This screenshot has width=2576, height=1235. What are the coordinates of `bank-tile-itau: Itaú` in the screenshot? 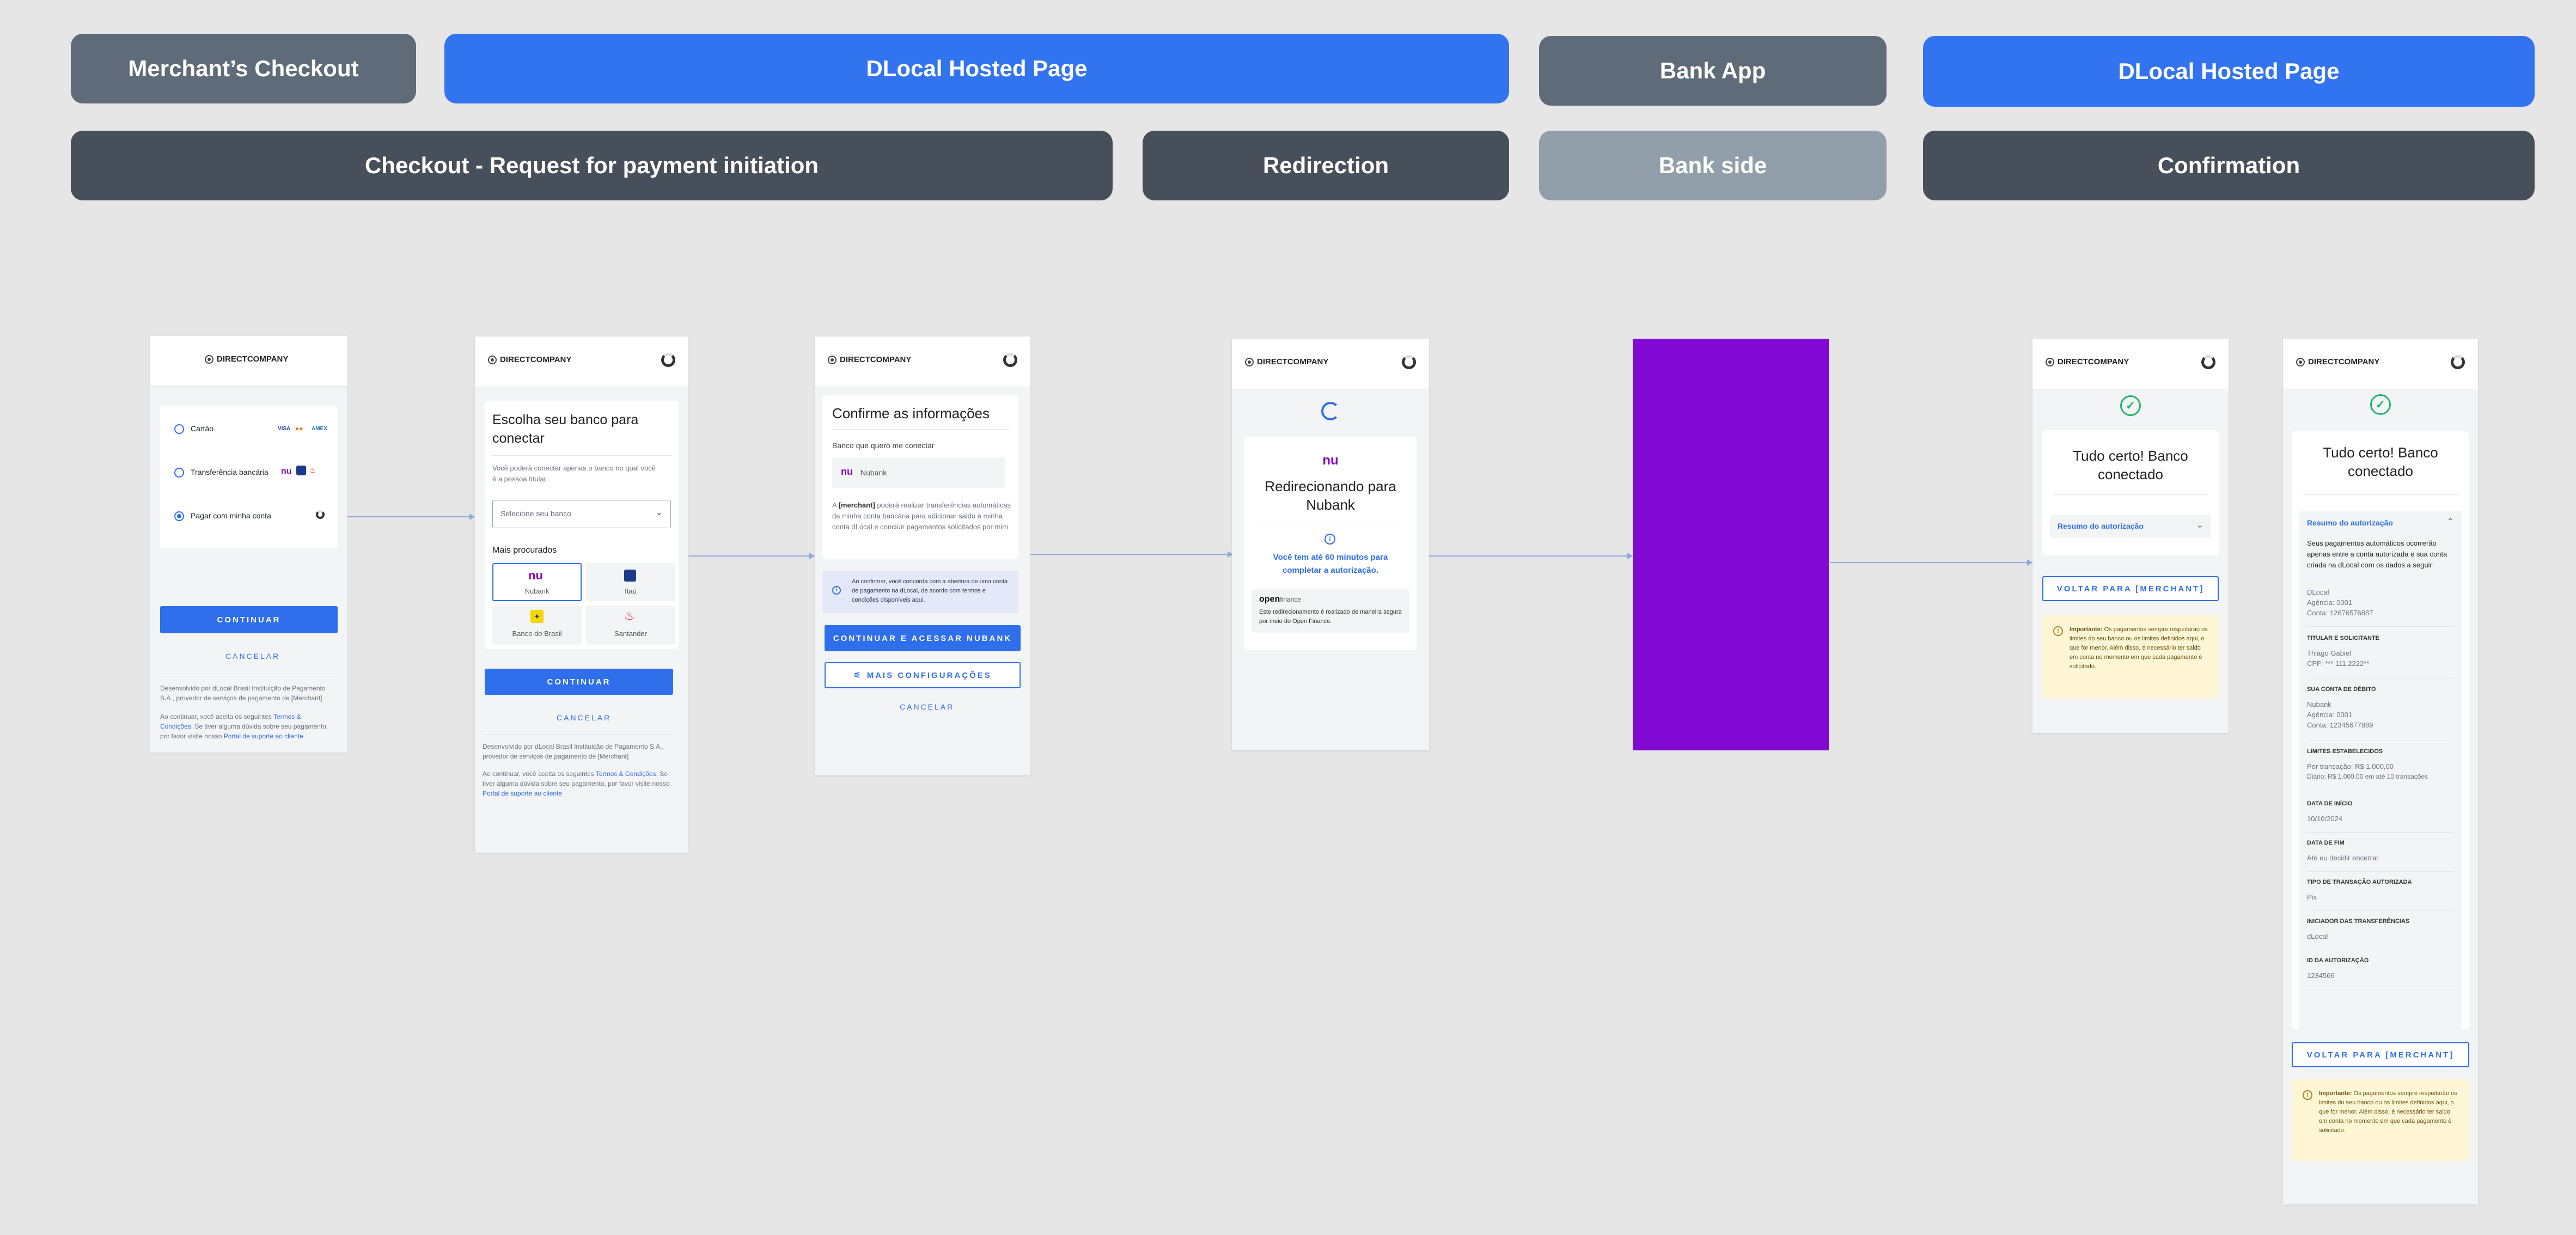 It's located at (630, 582).